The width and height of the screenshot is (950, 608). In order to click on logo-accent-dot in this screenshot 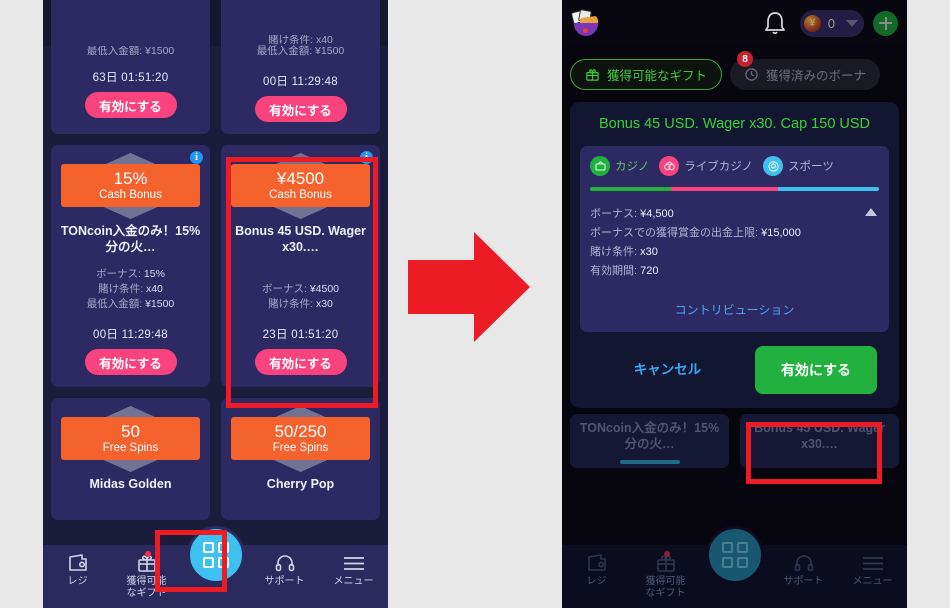, I will do `click(585, 30)`.